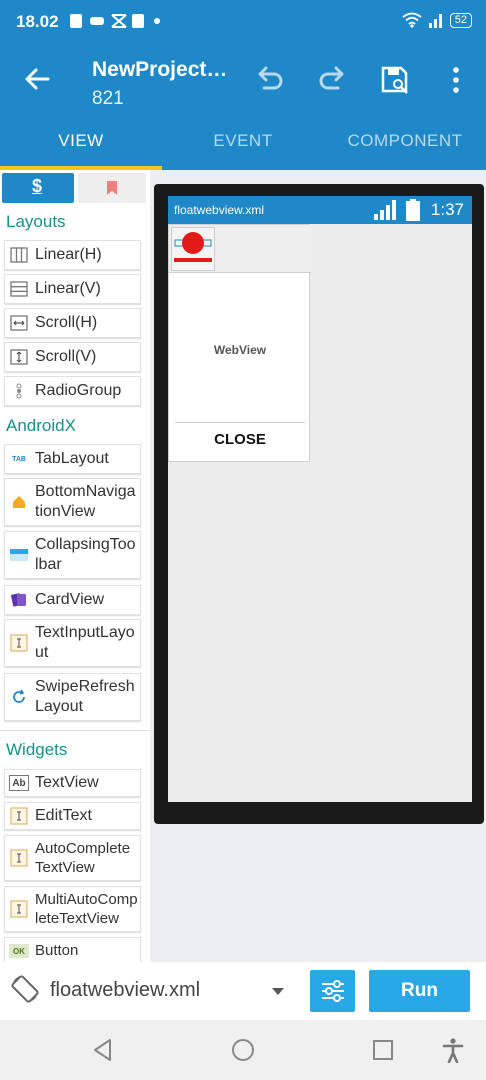 This screenshot has width=486, height=1080. What do you see at coordinates (37, 21) in the screenshot?
I see `status-time: 18.02` at bounding box center [37, 21].